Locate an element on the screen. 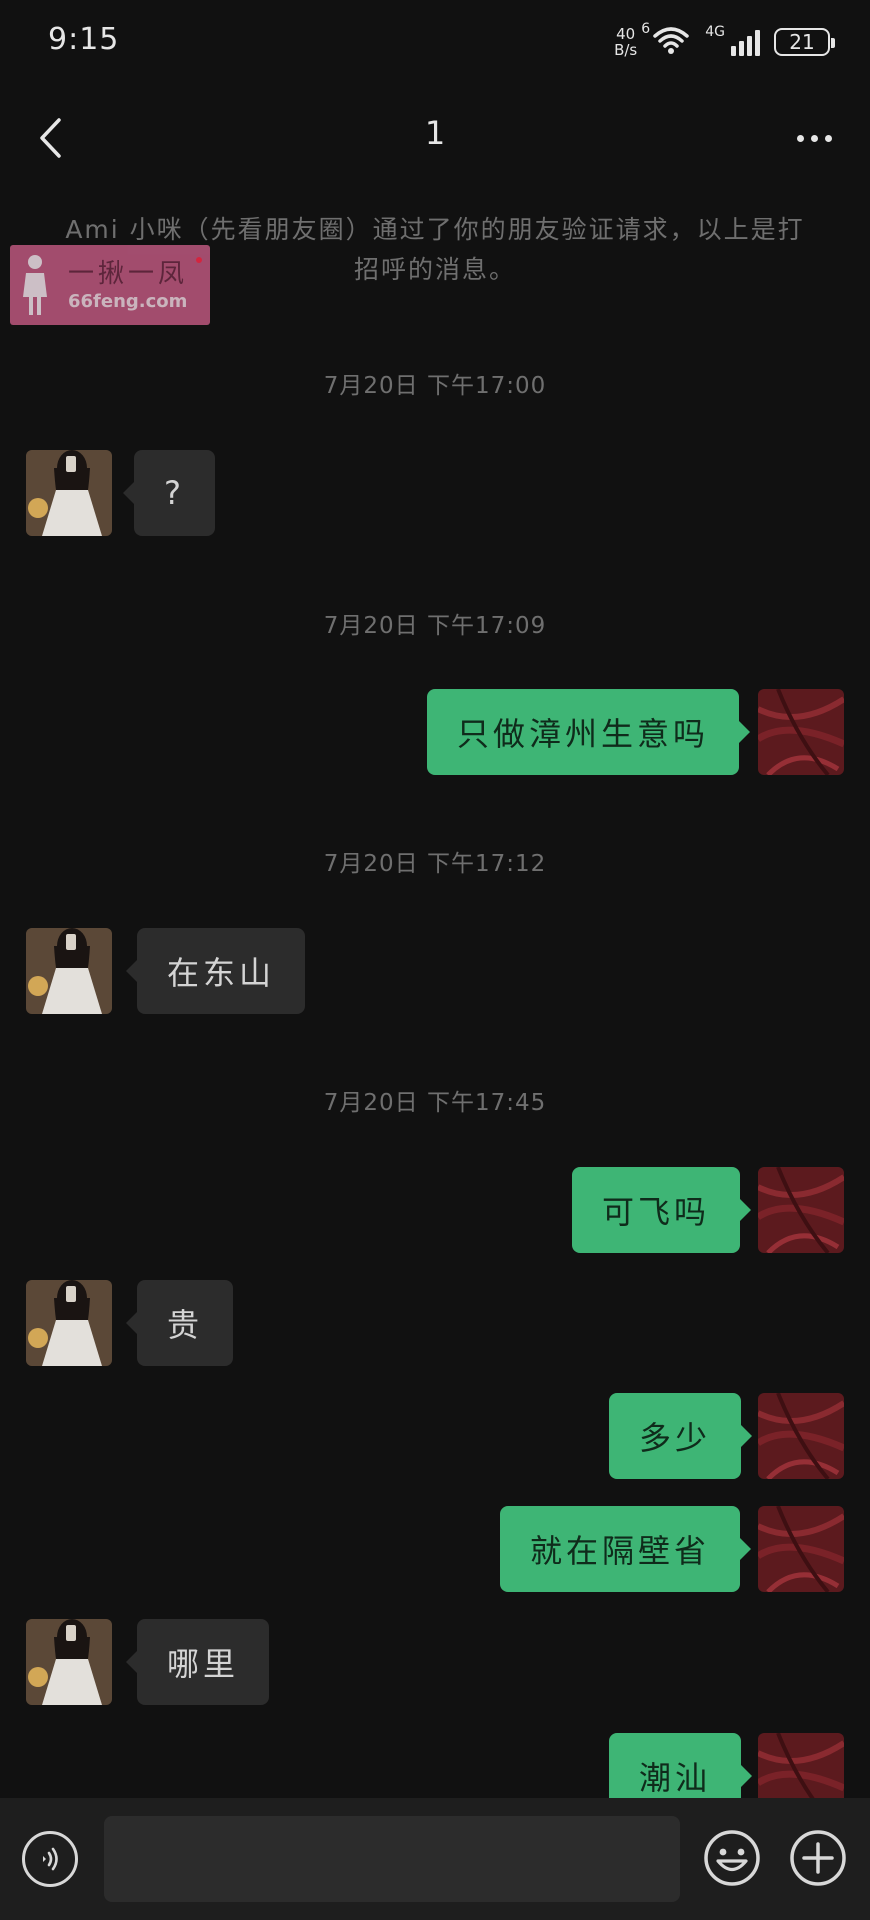 This screenshot has width=870, height=1920. chat-title: 1 is located at coordinates (435, 133).